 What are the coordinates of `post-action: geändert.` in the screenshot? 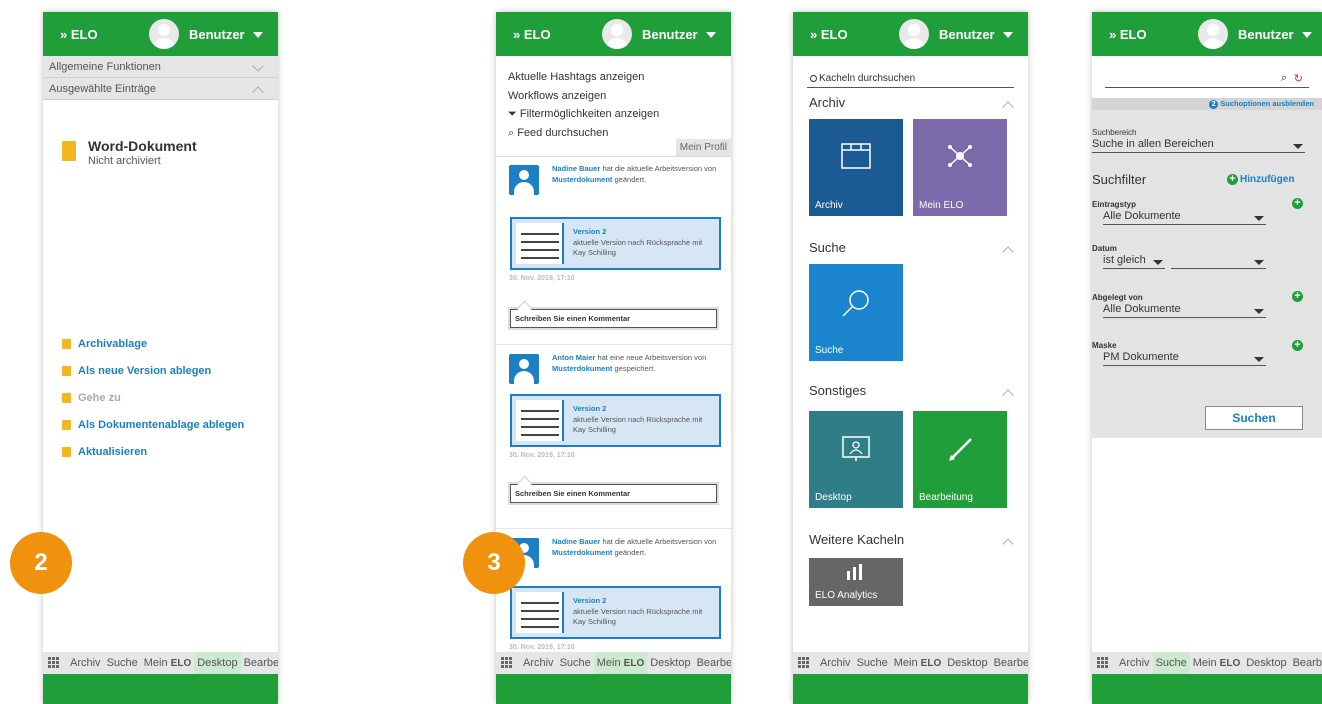 It's located at (630, 552).